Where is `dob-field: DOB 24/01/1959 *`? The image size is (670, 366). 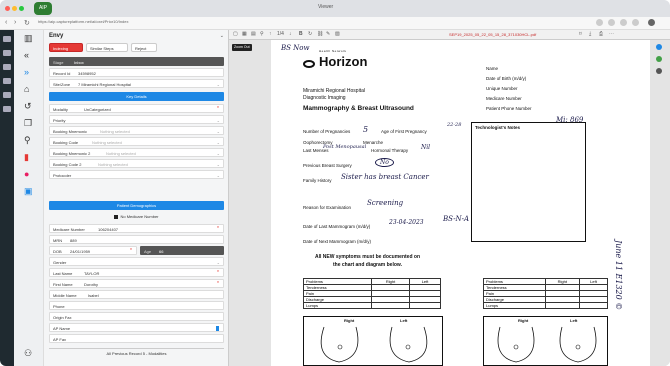
dob-field: DOB 24/01/1959 * is located at coordinates (93, 250).